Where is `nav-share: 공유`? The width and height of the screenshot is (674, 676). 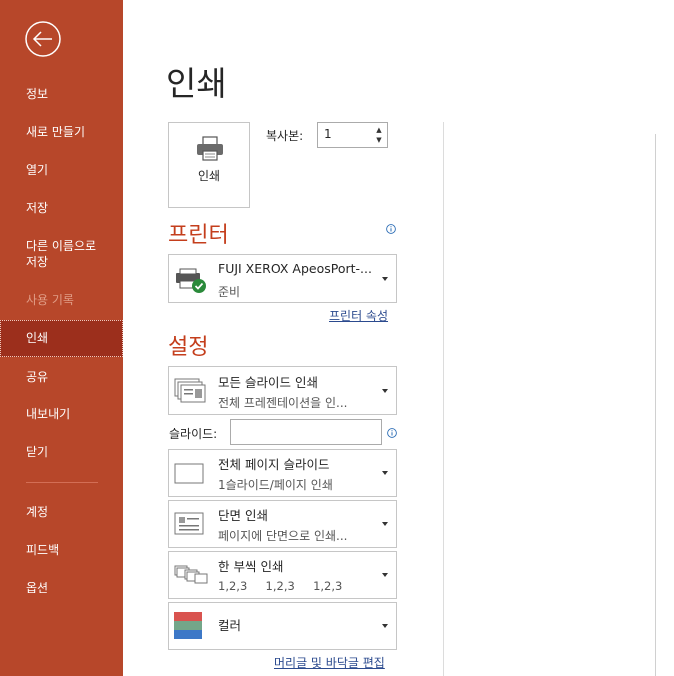 nav-share: 공유 is located at coordinates (61, 377).